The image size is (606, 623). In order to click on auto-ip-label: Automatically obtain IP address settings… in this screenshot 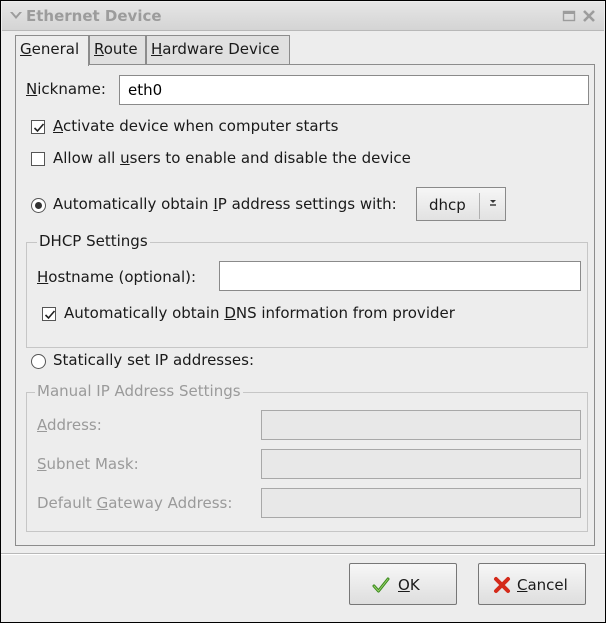, I will do `click(225, 204)`.